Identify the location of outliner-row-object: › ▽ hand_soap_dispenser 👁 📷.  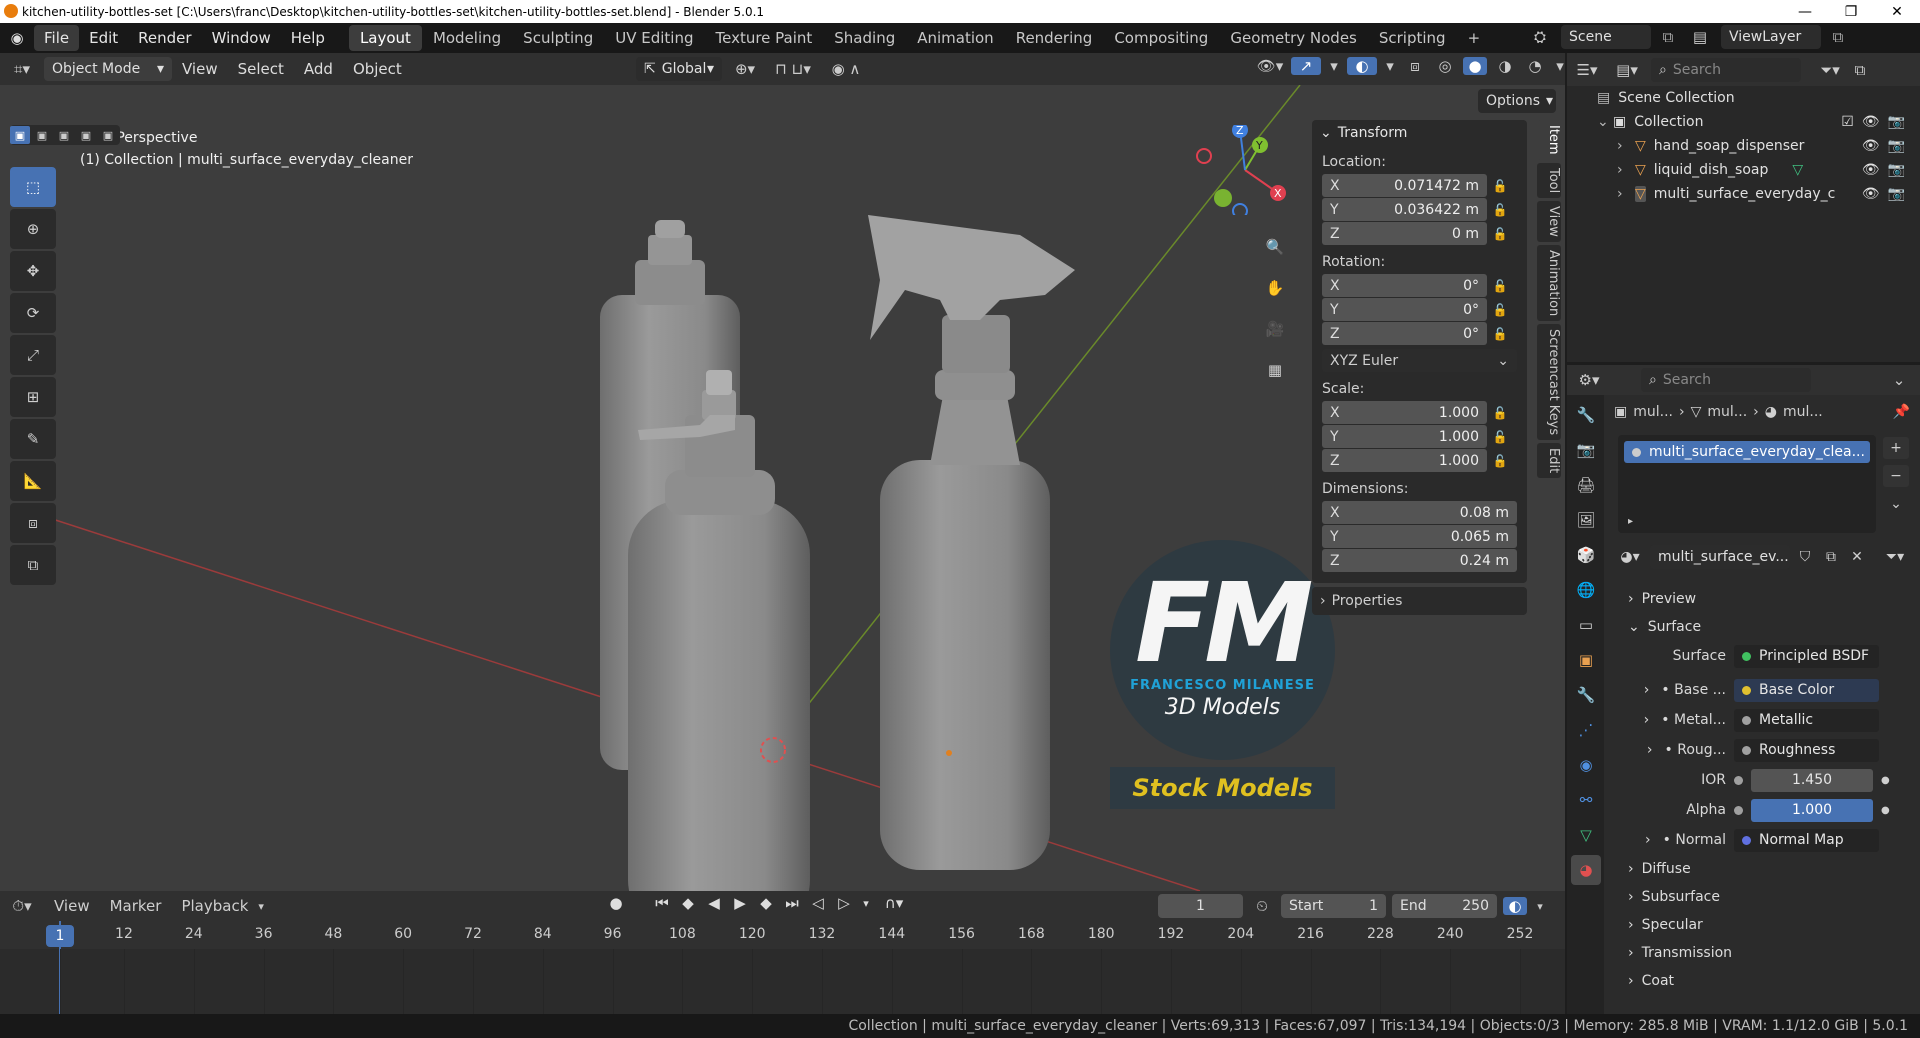
(1743, 146).